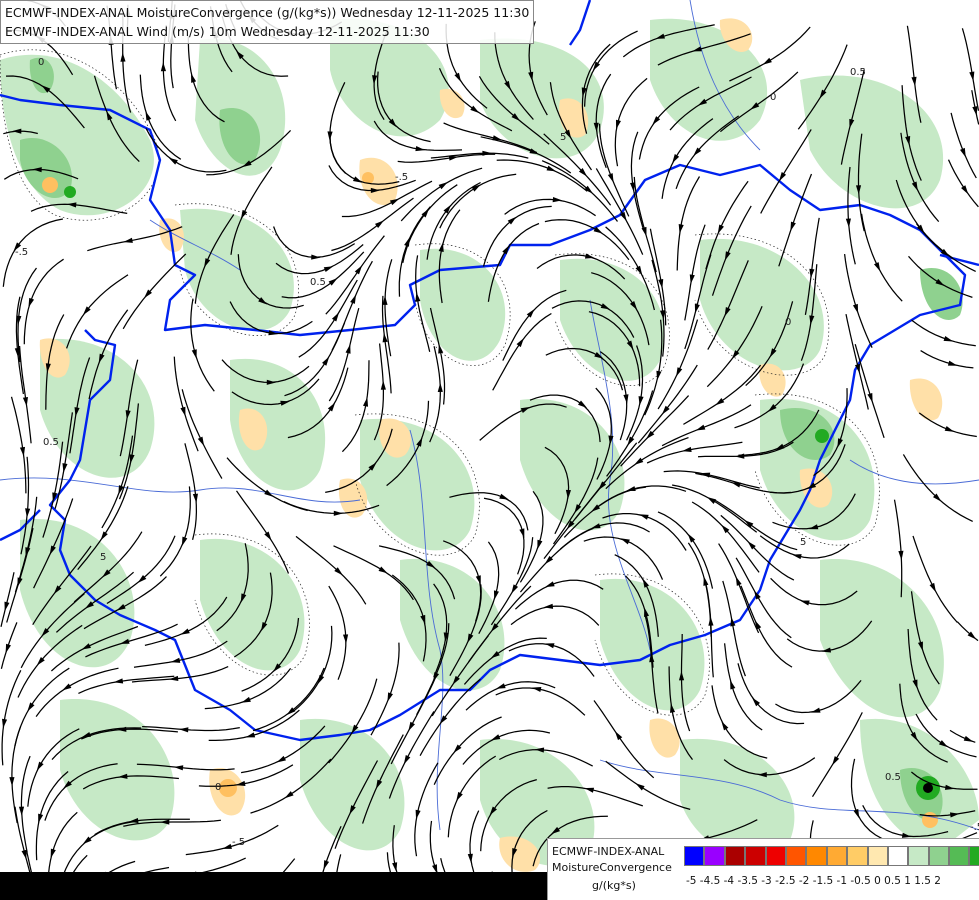 This screenshot has height=900, width=979. What do you see at coordinates (614, 885) in the screenshot?
I see `legend-units: g/(kg*s)` at bounding box center [614, 885].